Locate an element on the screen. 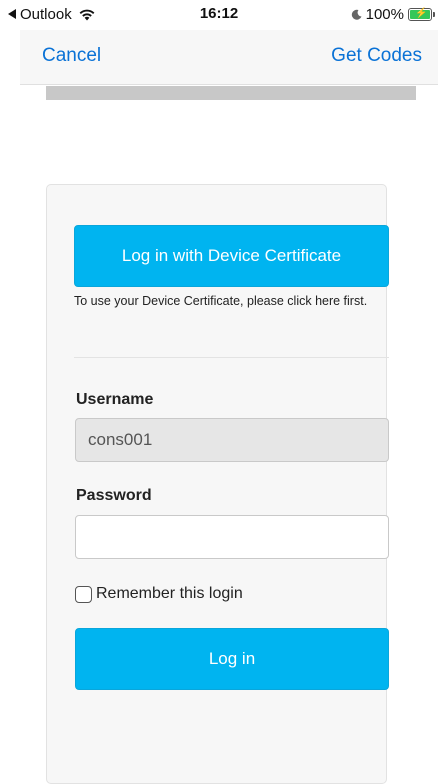 The height and width of the screenshot is (784, 438). username-field is located at coordinates (232, 440).